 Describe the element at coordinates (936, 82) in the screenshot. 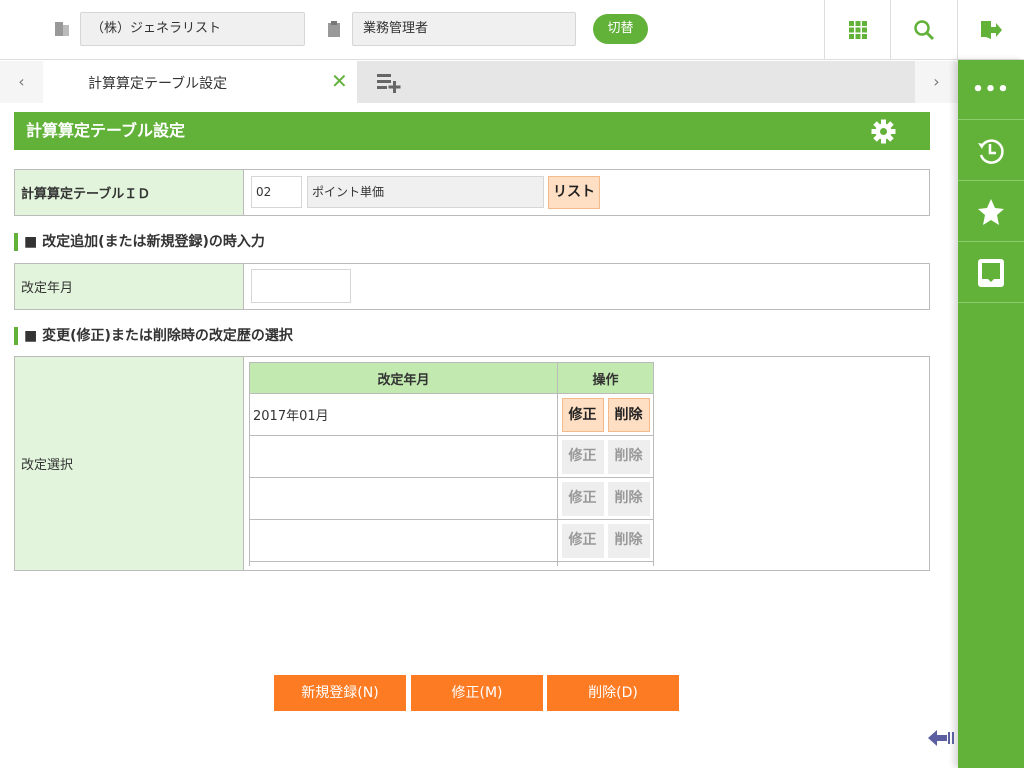

I see `tab-scroll-right: ›` at that location.